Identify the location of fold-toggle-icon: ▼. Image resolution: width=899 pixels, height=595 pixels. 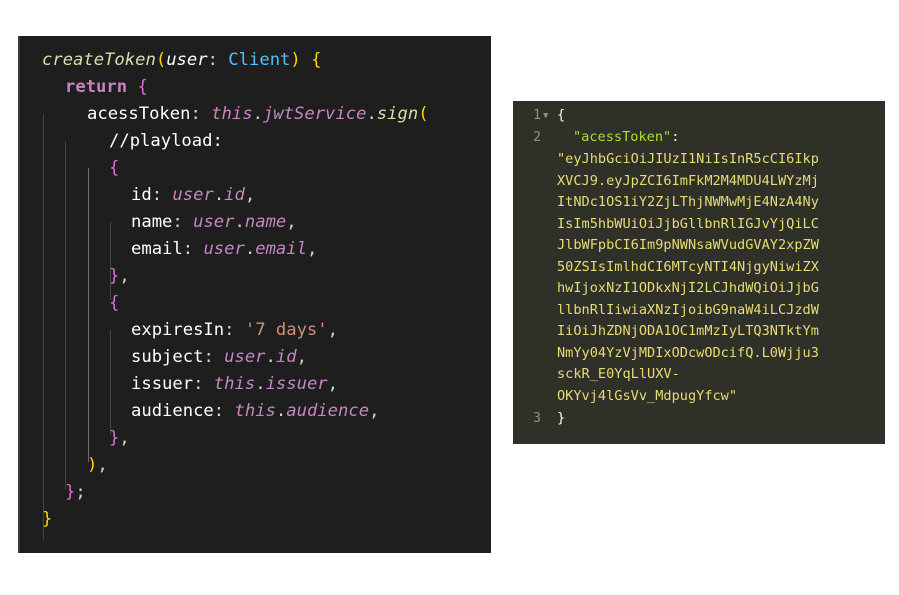
(545, 116).